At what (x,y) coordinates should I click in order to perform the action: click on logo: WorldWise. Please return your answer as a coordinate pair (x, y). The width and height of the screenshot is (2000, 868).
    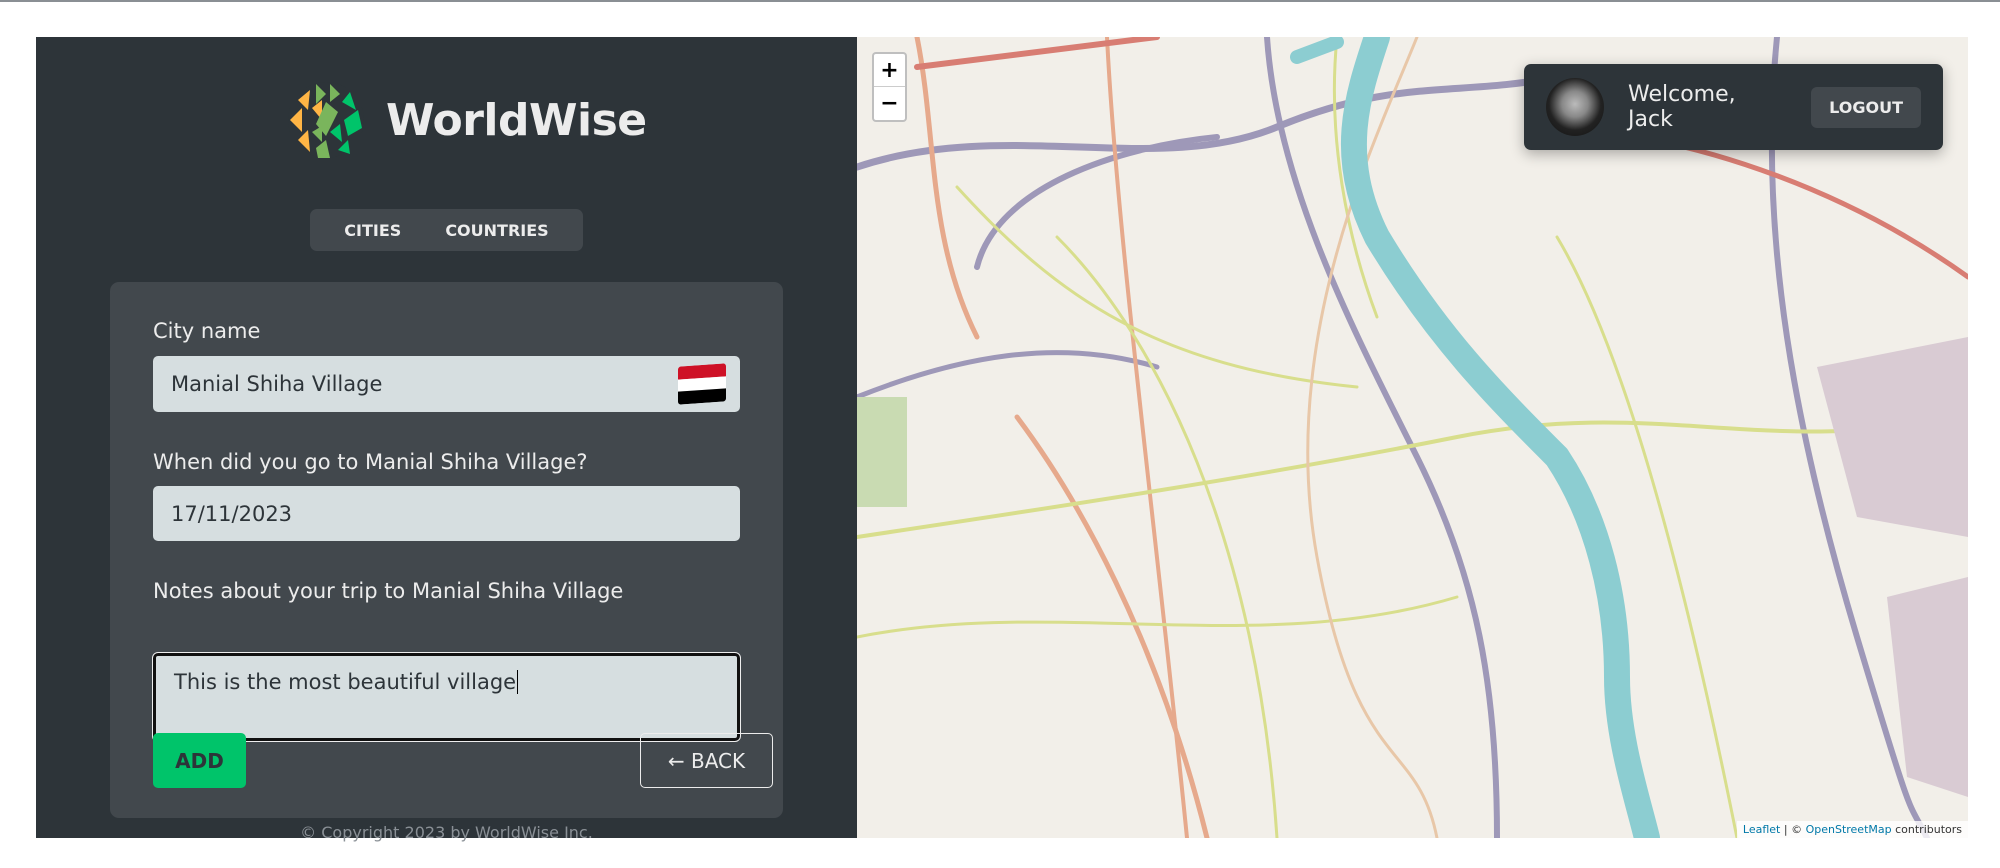
    Looking at the image, I should click on (466, 120).